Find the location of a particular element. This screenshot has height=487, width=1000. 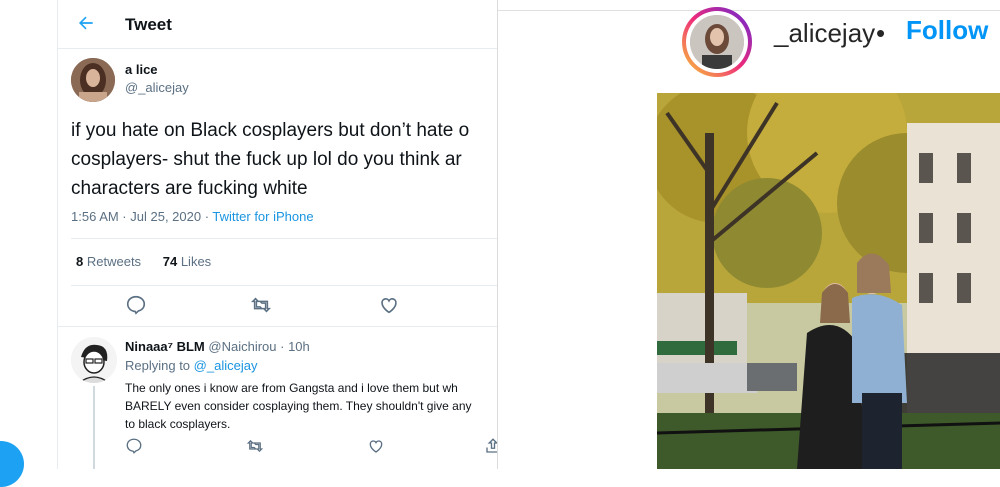

follow-button: Follow is located at coordinates (947, 30).